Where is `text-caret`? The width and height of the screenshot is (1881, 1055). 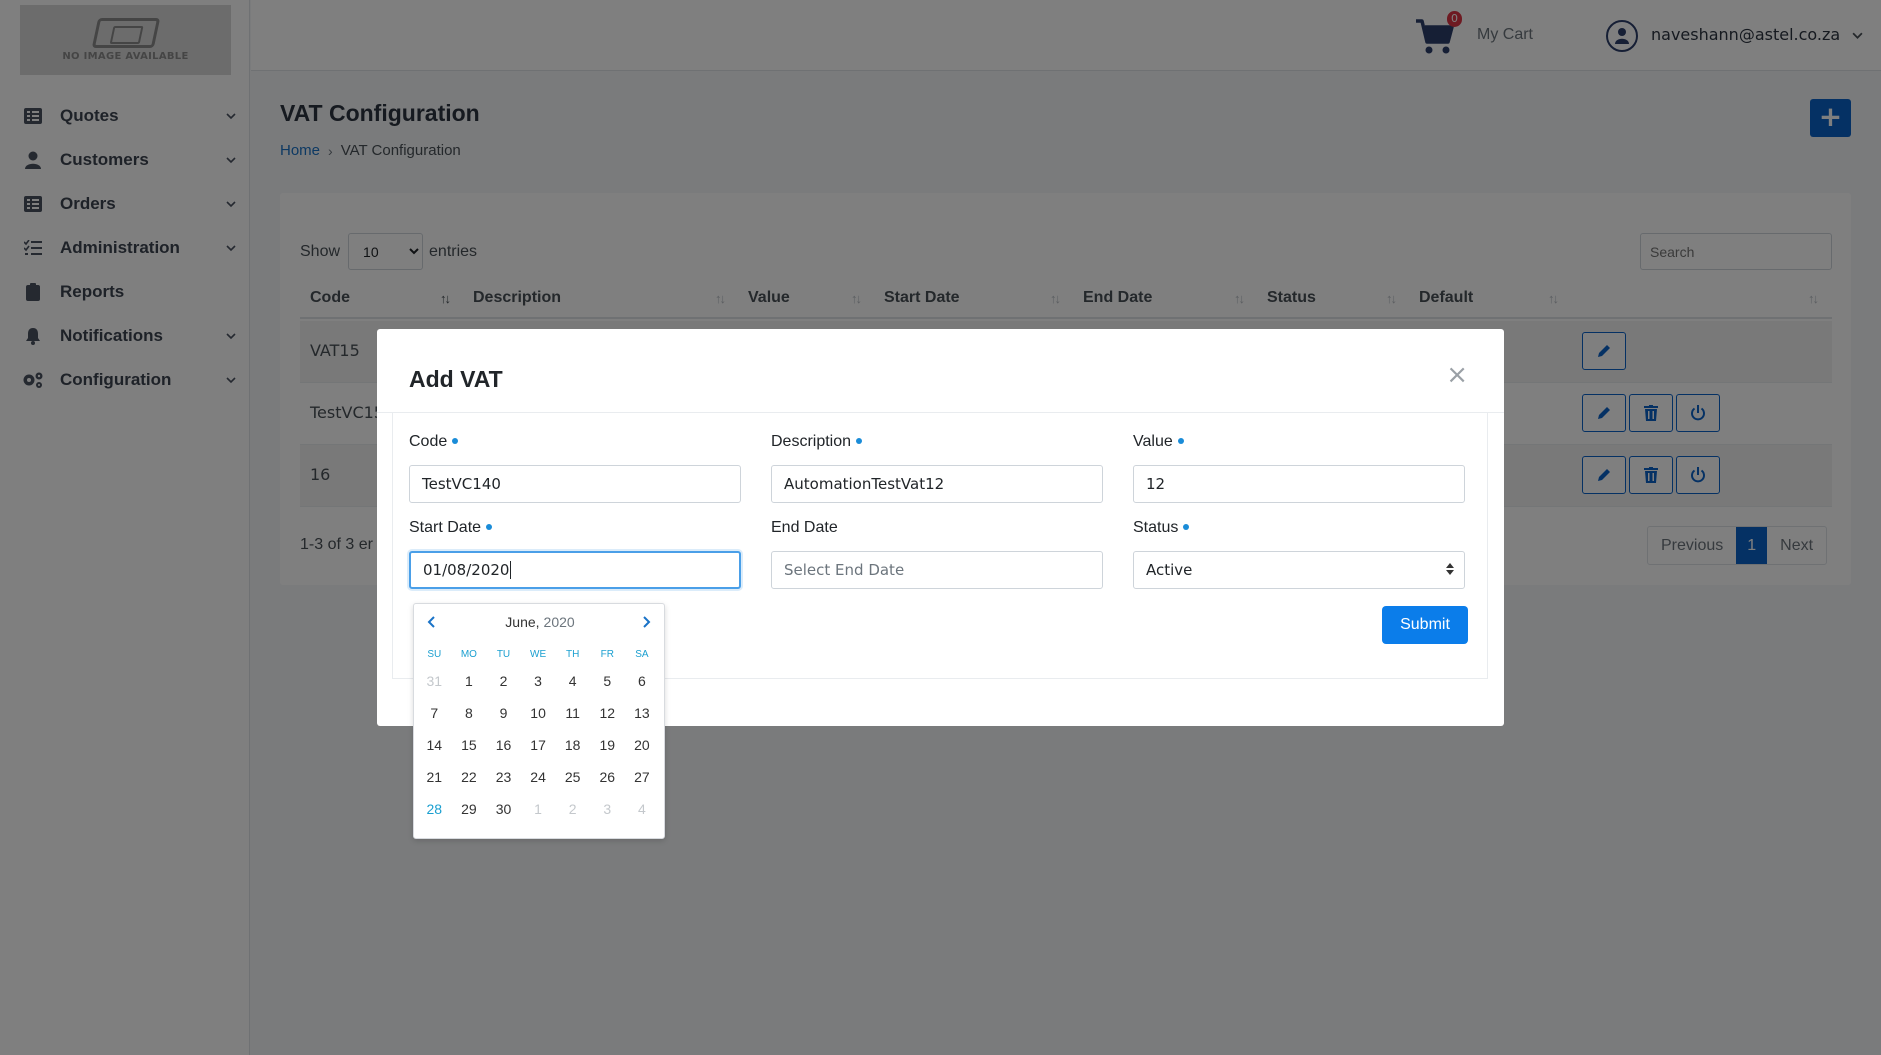 text-caret is located at coordinates (511, 570).